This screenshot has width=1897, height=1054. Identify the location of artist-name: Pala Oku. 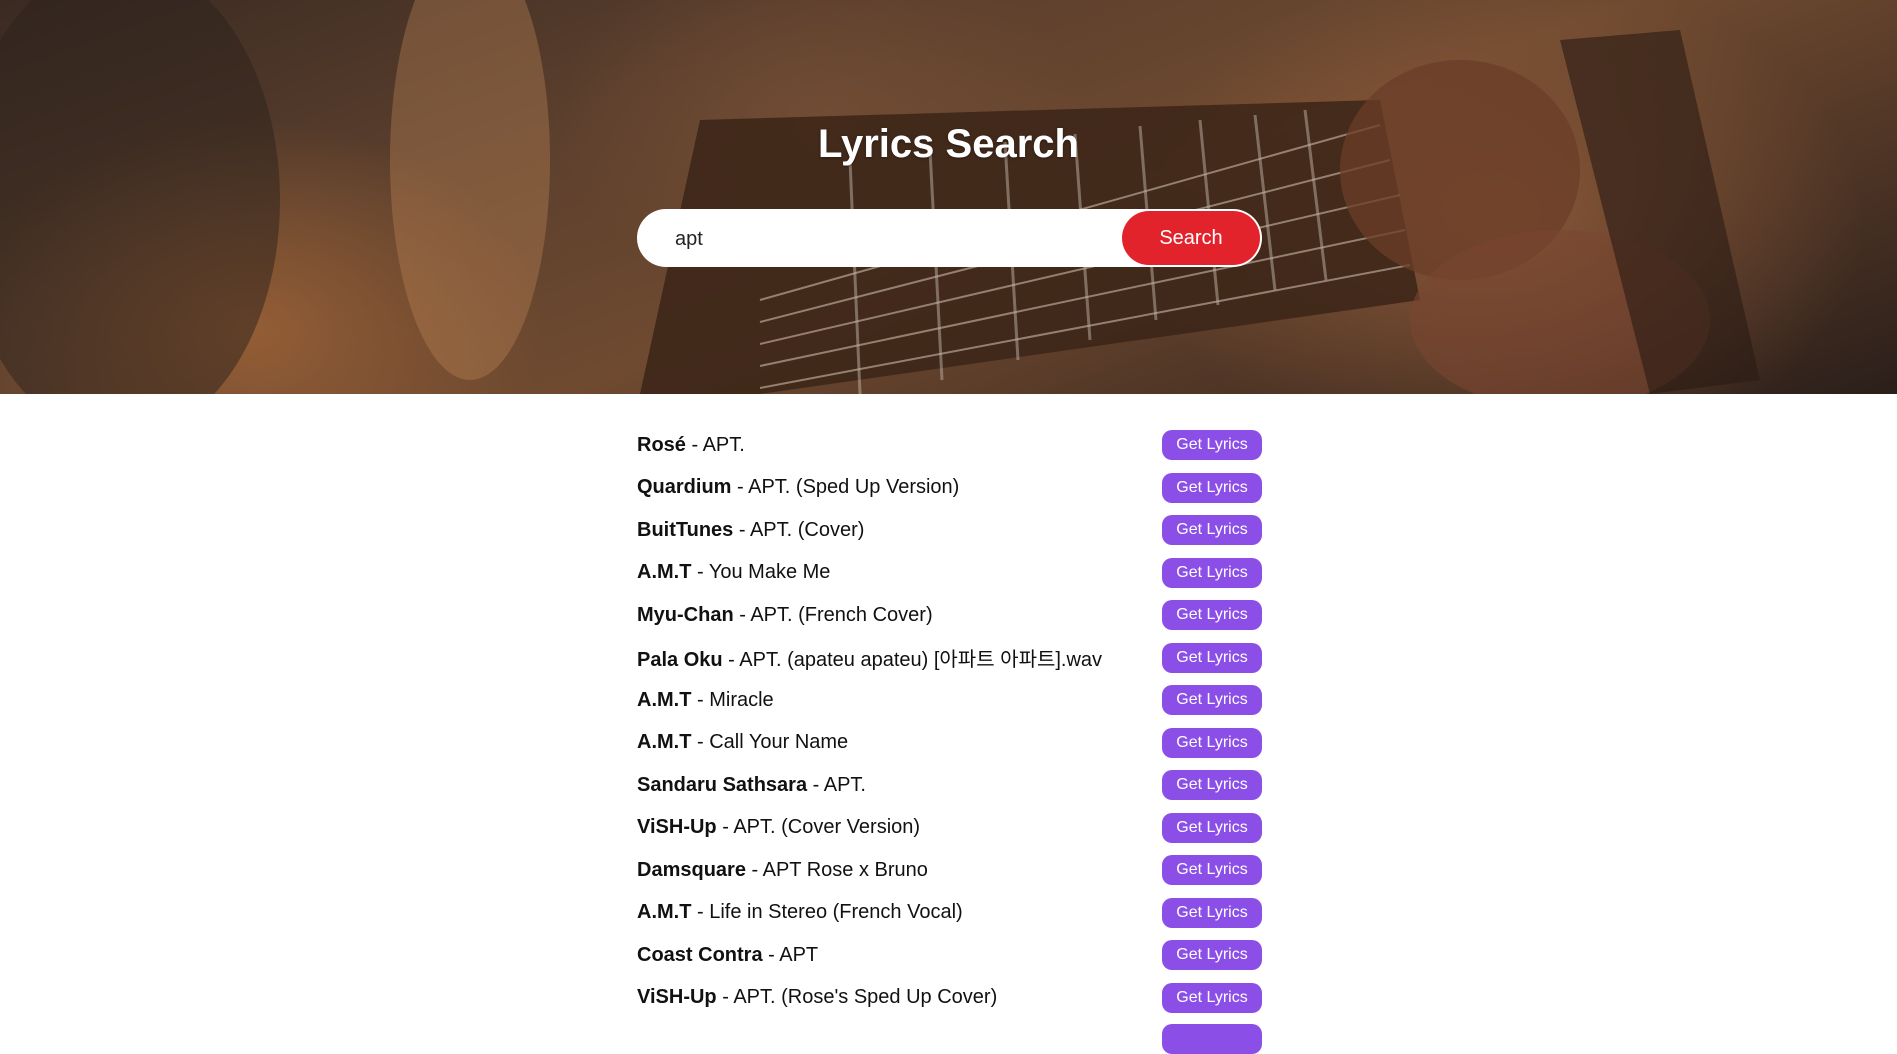
(680, 660).